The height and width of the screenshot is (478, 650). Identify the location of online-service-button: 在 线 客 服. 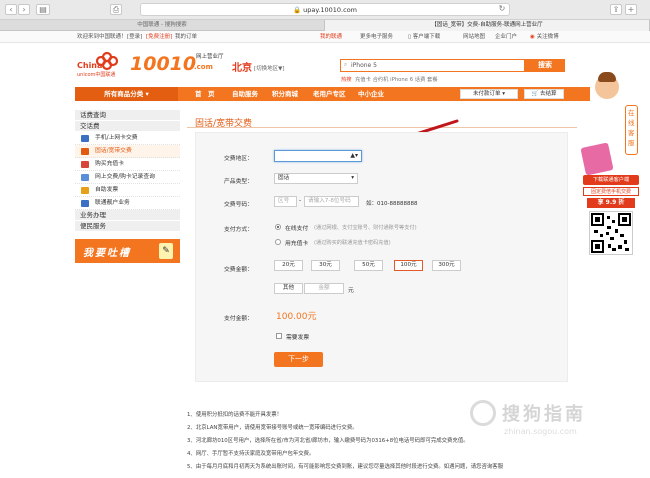
(631, 130).